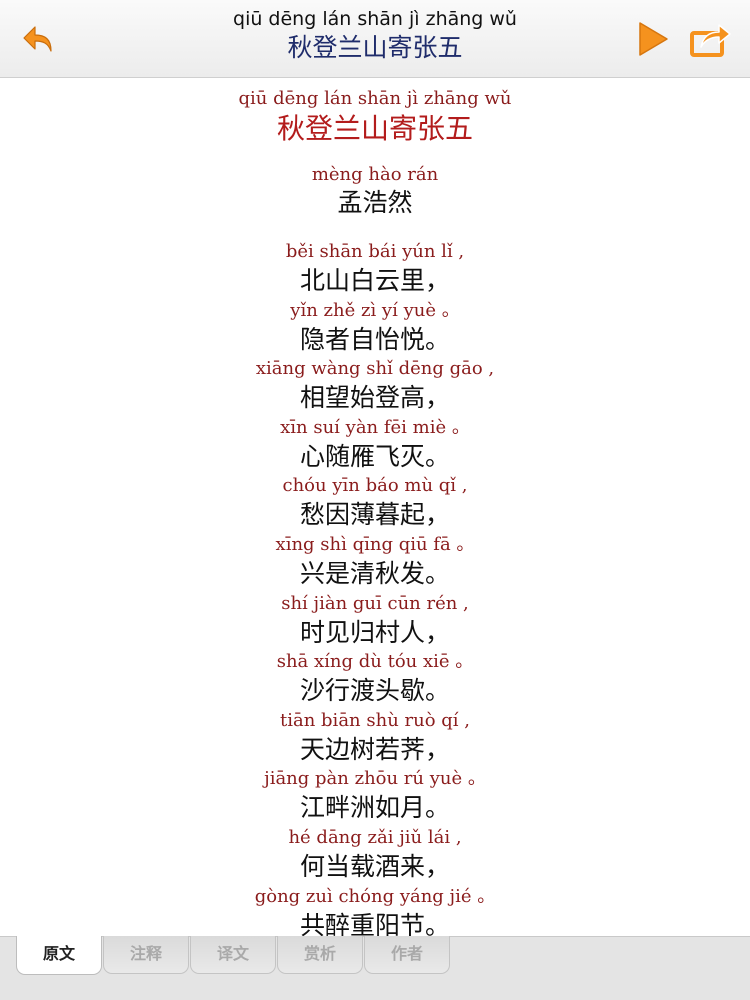  I want to click on play-button, so click(653, 39).